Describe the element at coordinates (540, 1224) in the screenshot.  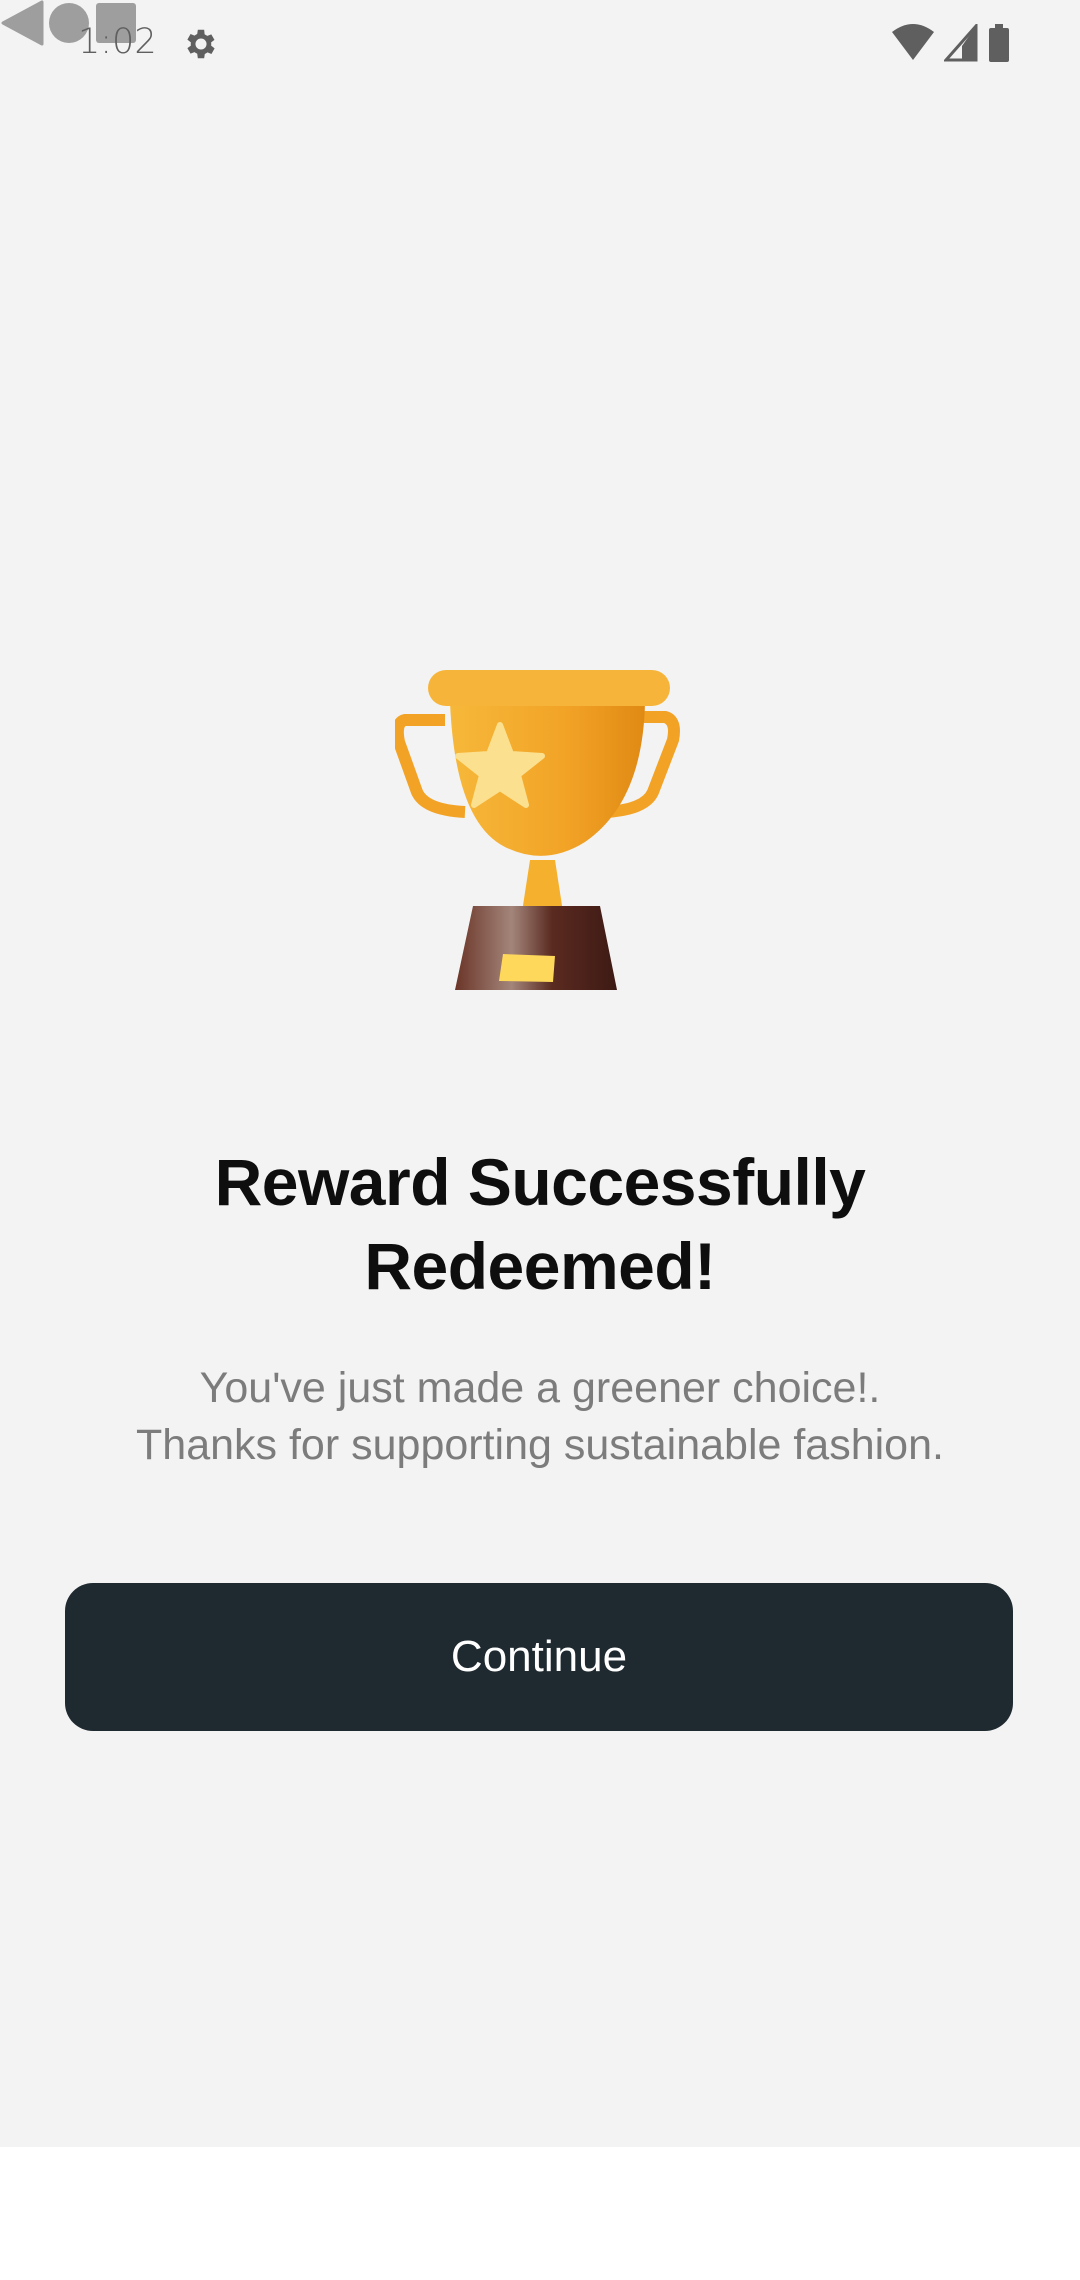
I see `page-title: Reward Successfully Redeemed!` at that location.